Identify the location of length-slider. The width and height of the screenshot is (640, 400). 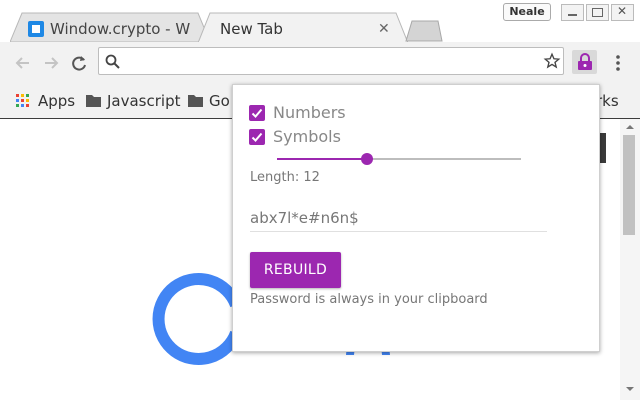
(399, 159).